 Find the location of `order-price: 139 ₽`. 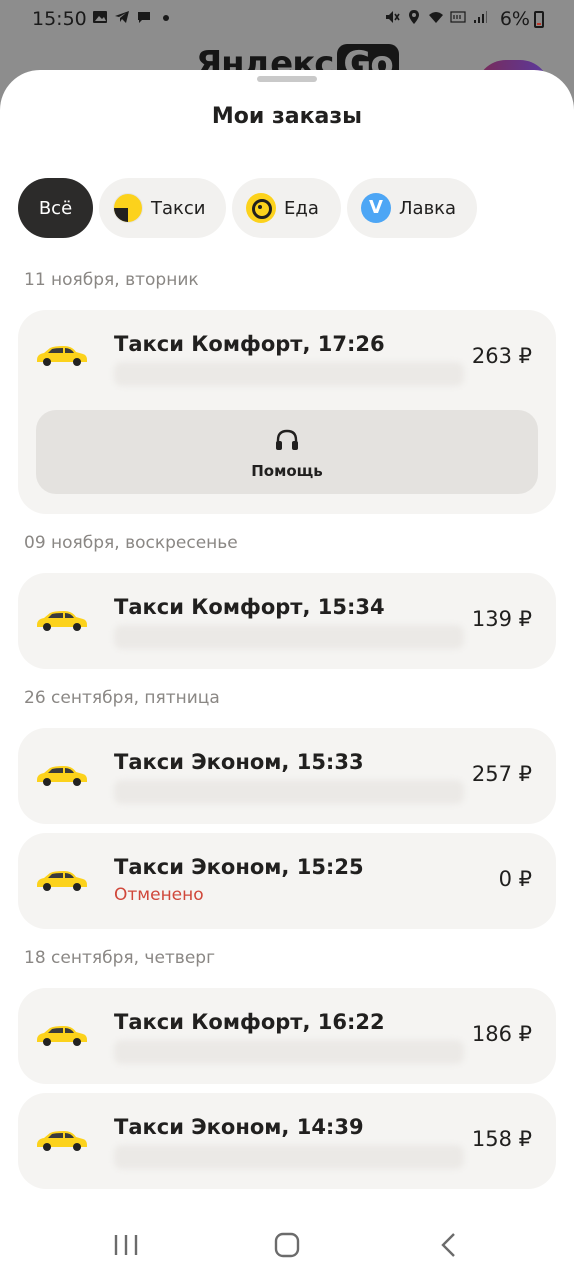

order-price: 139 ₽ is located at coordinates (501, 619).